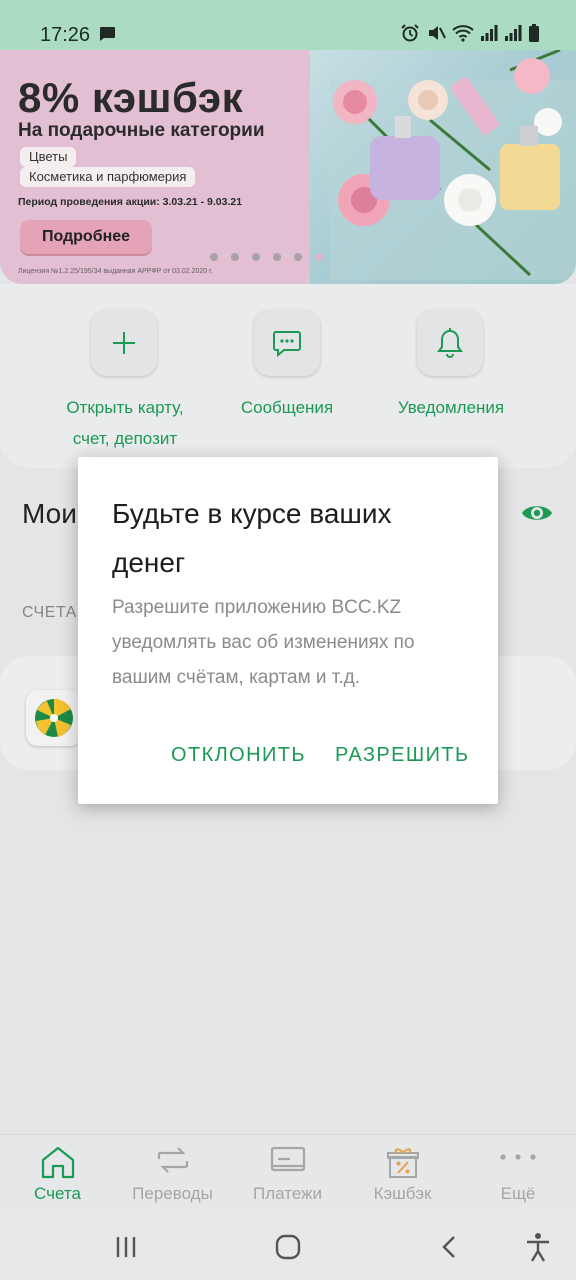  What do you see at coordinates (410, 33) in the screenshot?
I see `alarm-icon` at bounding box center [410, 33].